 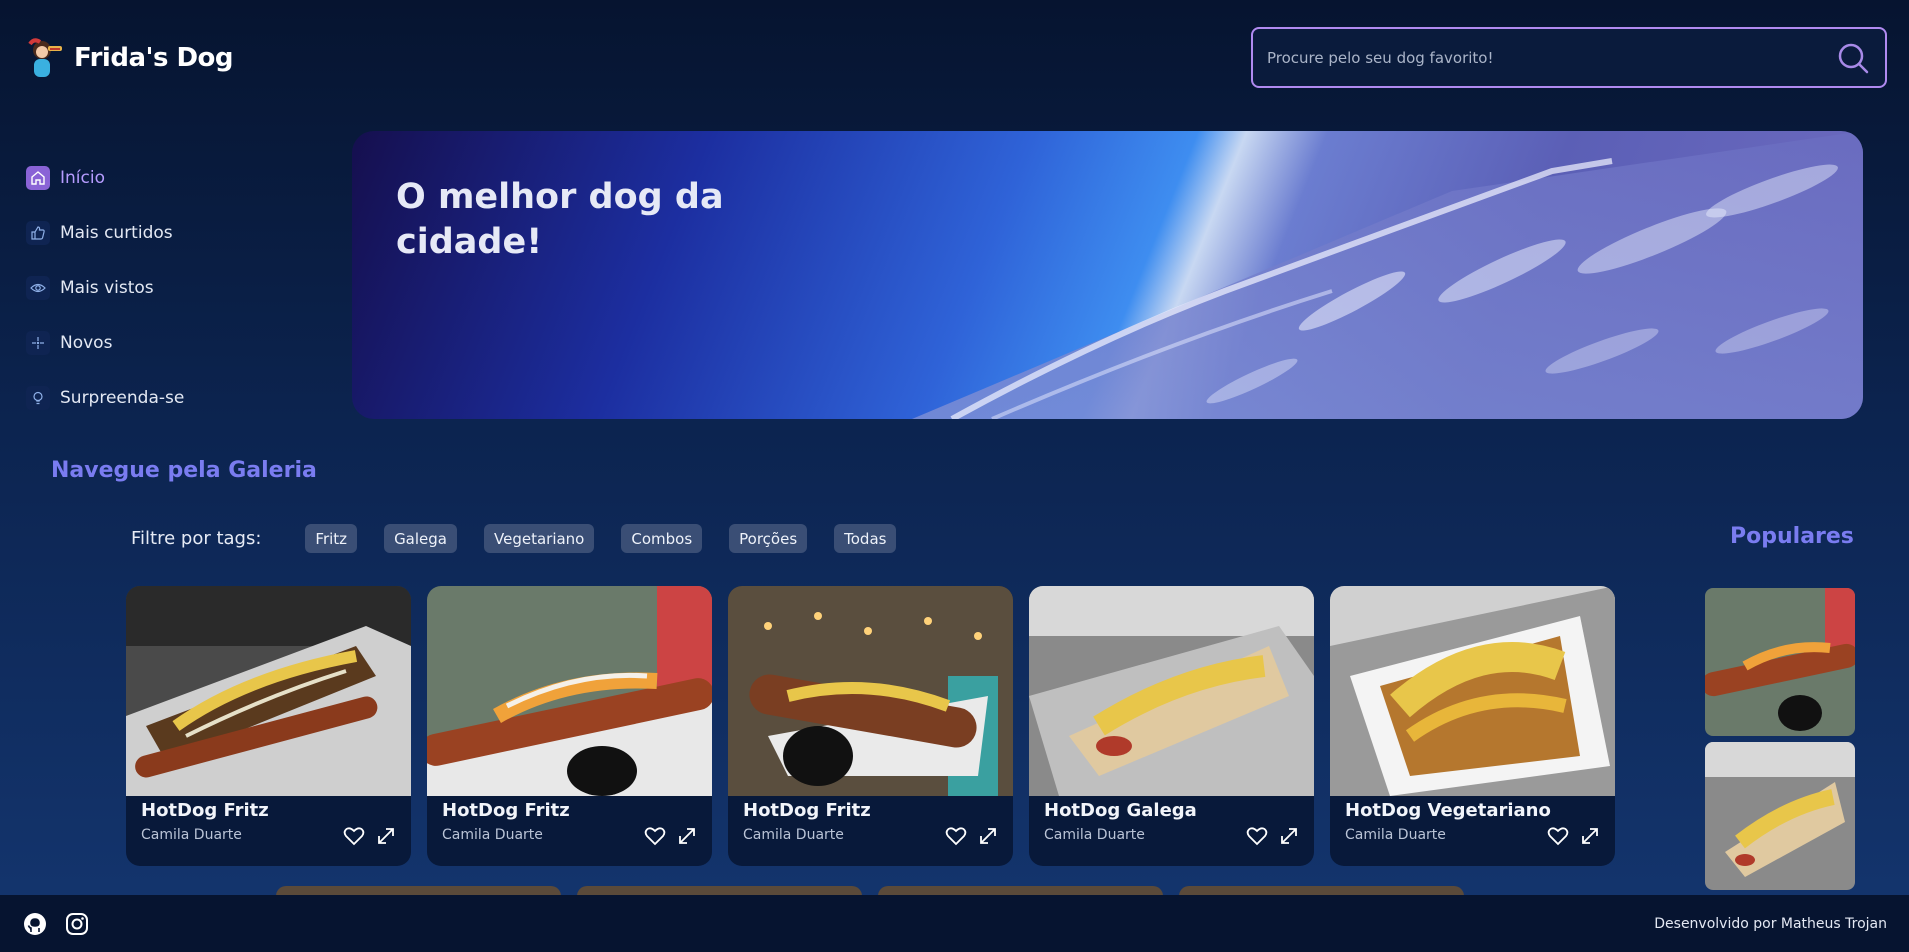 What do you see at coordinates (38, 342) in the screenshot?
I see `sparkle-icon` at bounding box center [38, 342].